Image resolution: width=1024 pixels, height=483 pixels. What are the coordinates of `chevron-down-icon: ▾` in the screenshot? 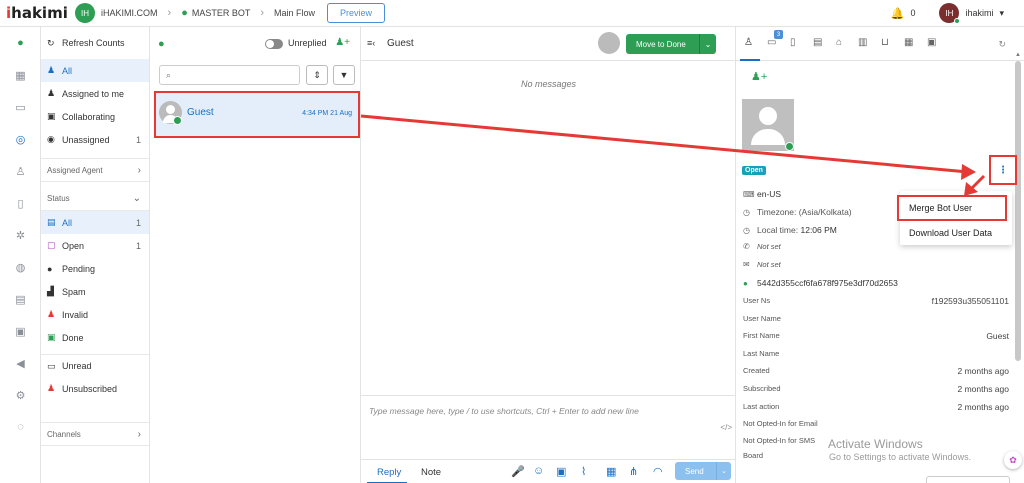 It's located at (1001, 13).